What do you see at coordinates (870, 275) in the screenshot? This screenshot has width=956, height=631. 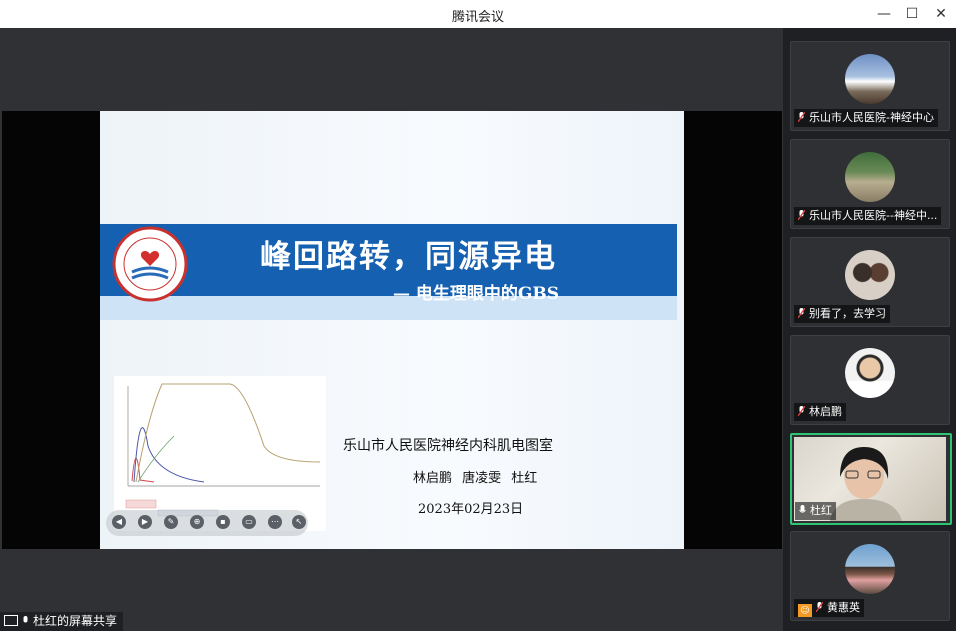 I see `cartoon-avatar` at bounding box center [870, 275].